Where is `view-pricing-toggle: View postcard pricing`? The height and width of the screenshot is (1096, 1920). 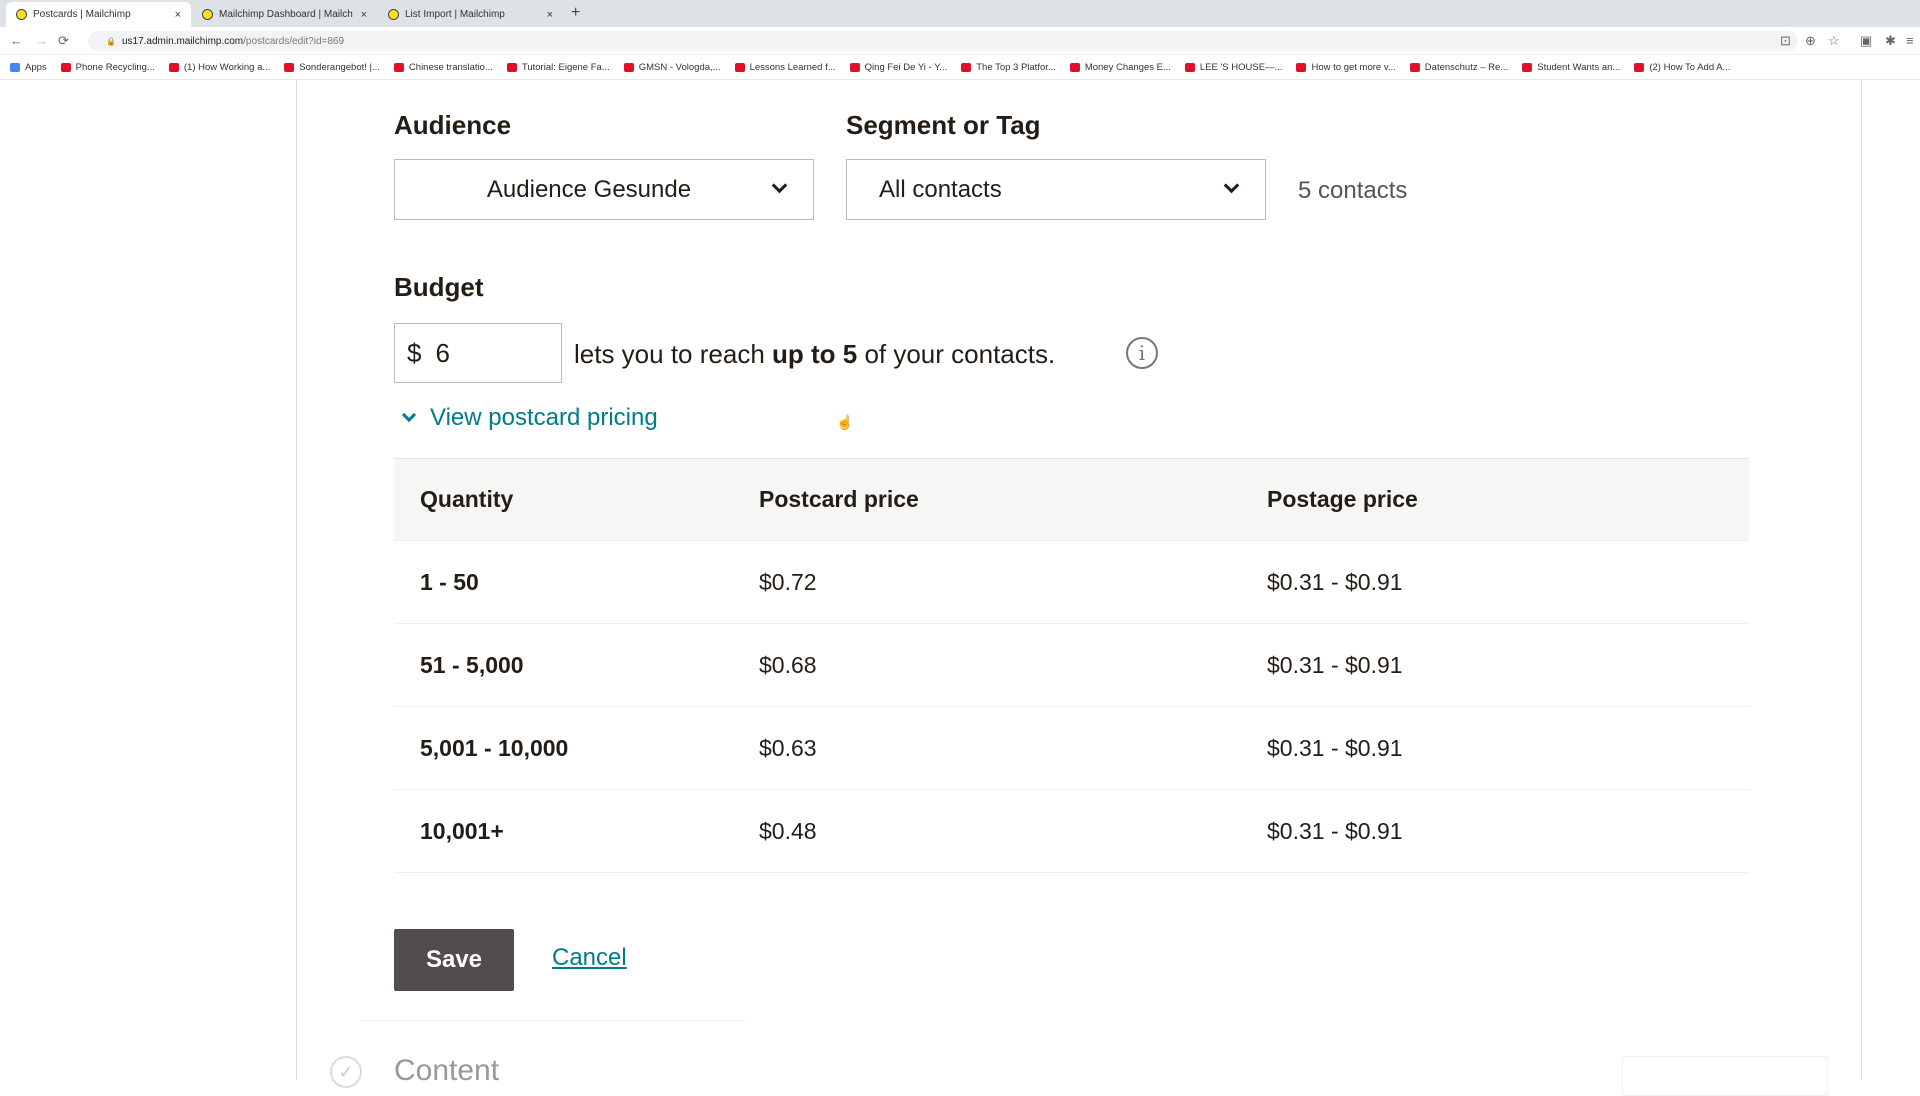
view-pricing-toggle: View postcard pricing is located at coordinates (529, 418).